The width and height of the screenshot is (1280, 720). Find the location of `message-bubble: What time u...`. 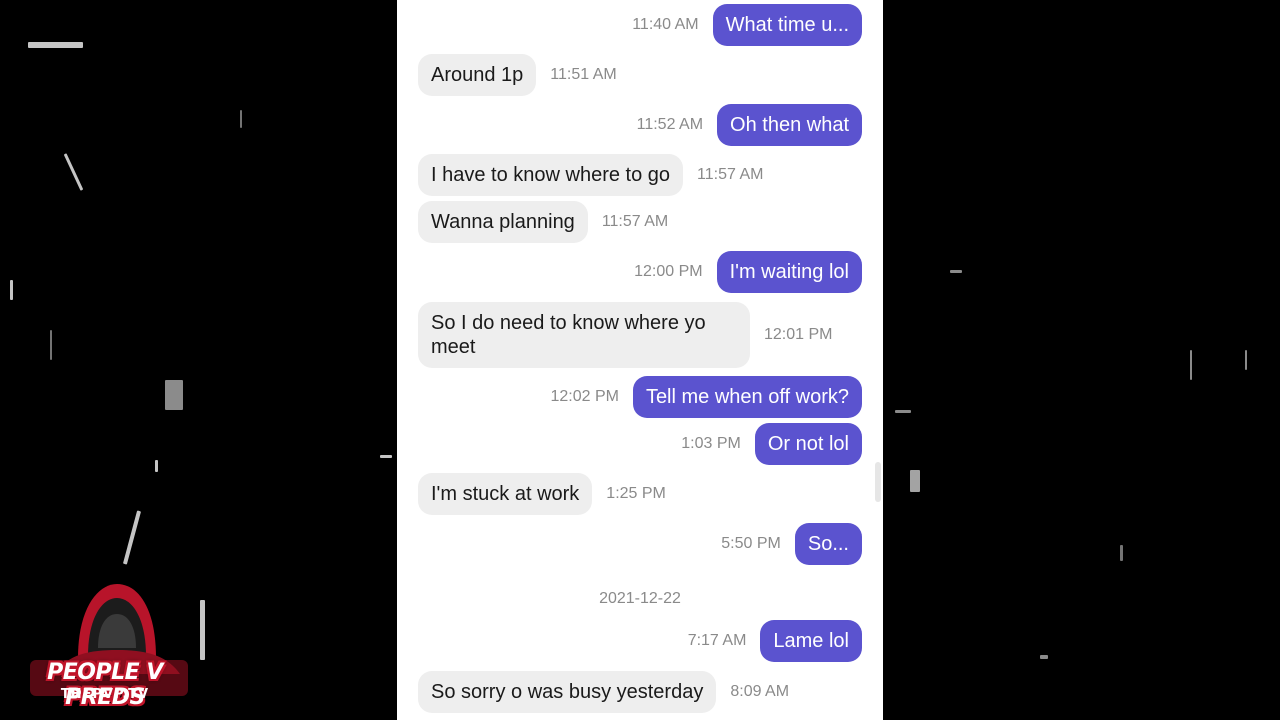

message-bubble: What time u... is located at coordinates (787, 25).